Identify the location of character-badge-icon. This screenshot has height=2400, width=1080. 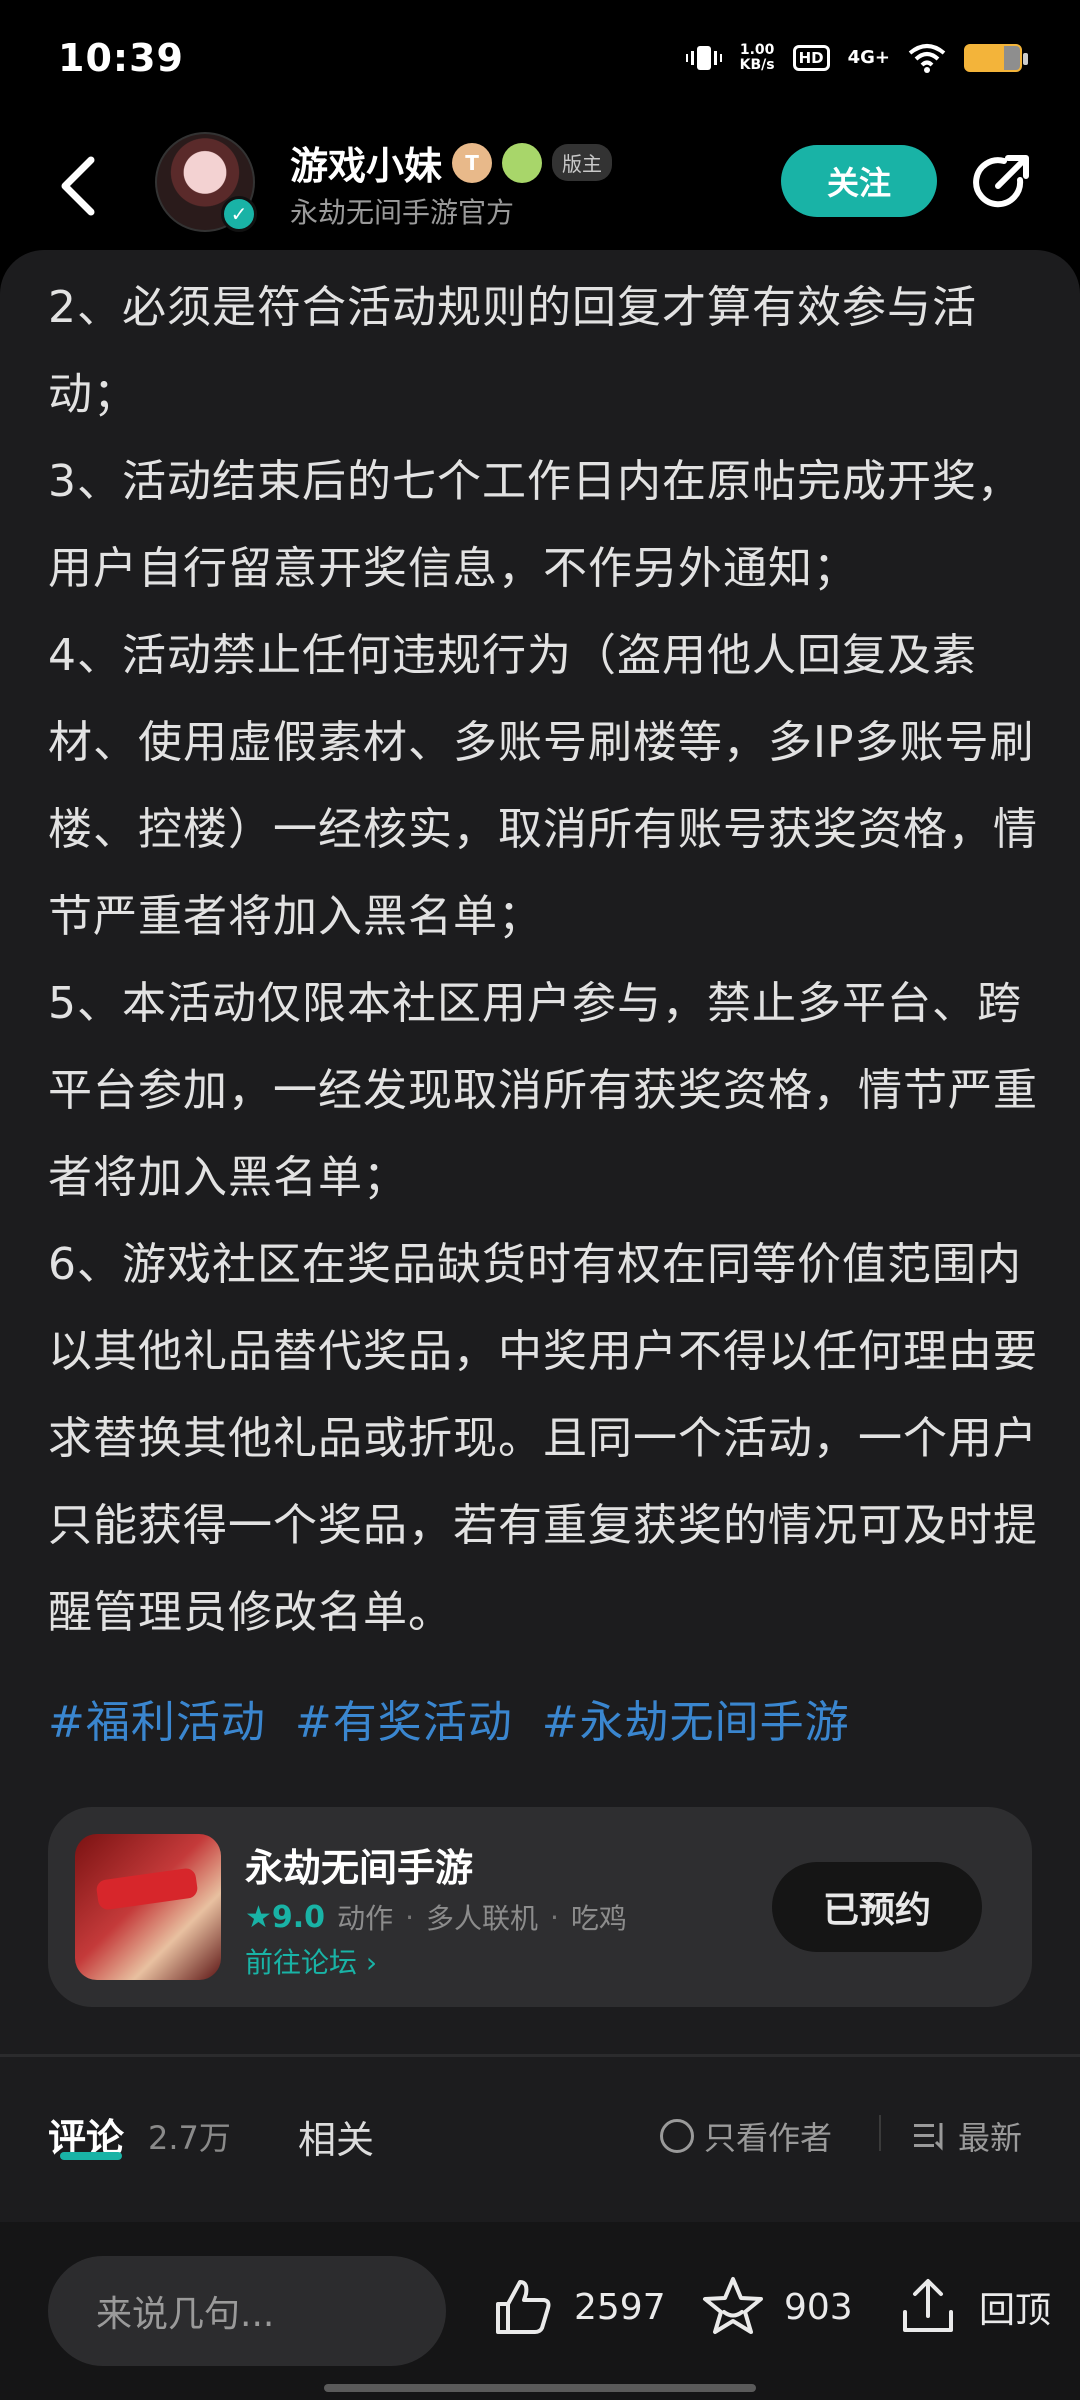
(522, 162).